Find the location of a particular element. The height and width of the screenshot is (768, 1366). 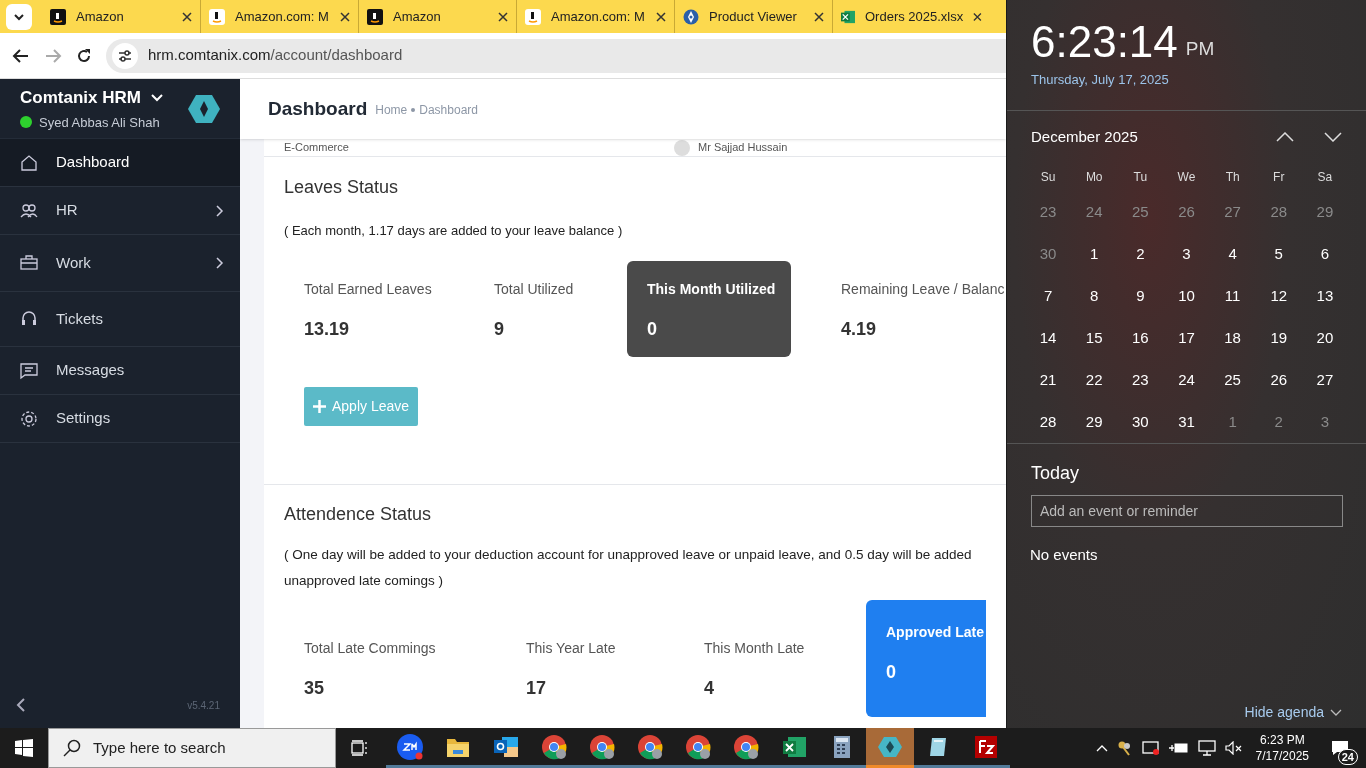

calendar-day: 4 is located at coordinates (1232, 254).